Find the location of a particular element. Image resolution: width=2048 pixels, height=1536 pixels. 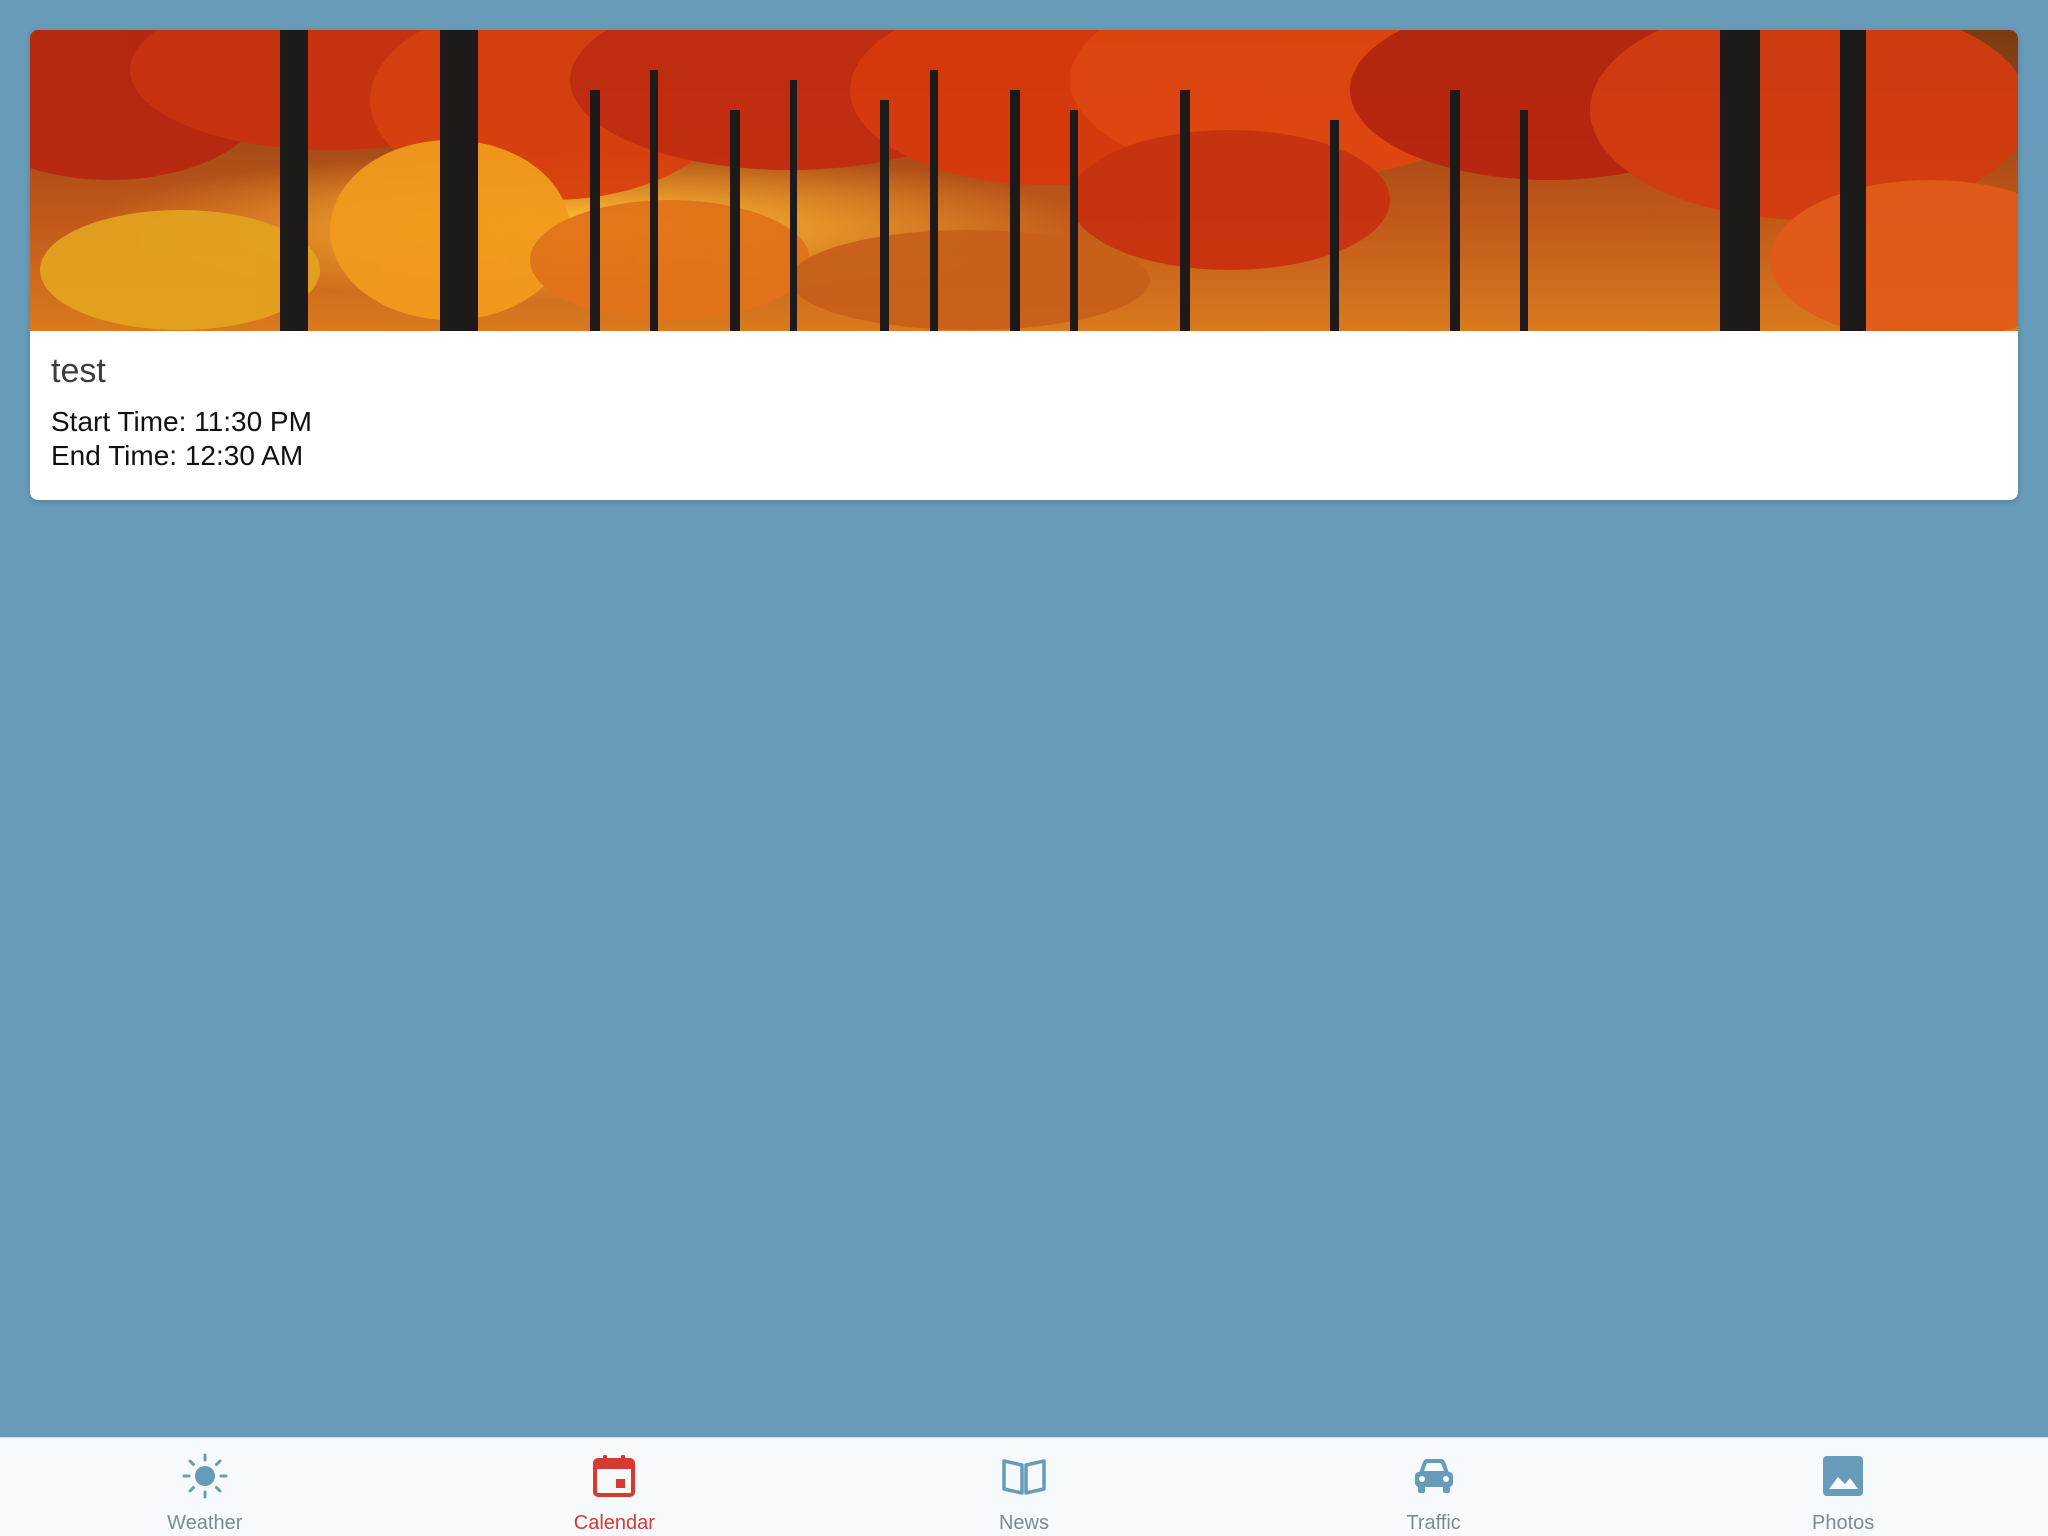

book-icon is located at coordinates (1024, 1476).